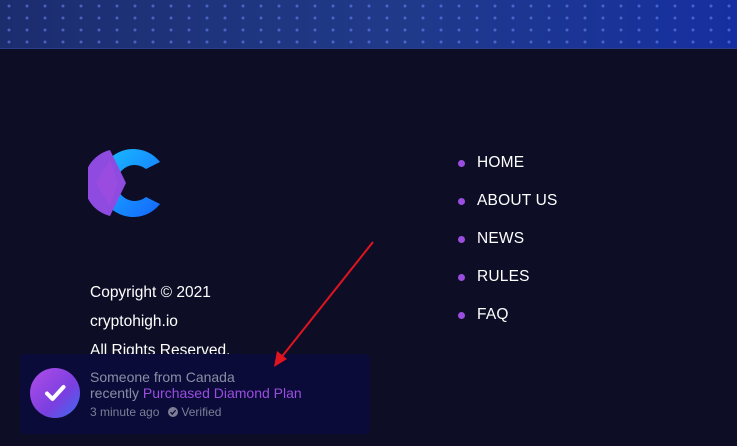 The image size is (737, 446). Describe the element at coordinates (125, 412) in the screenshot. I see `notification-time: 3 minute ago` at that location.